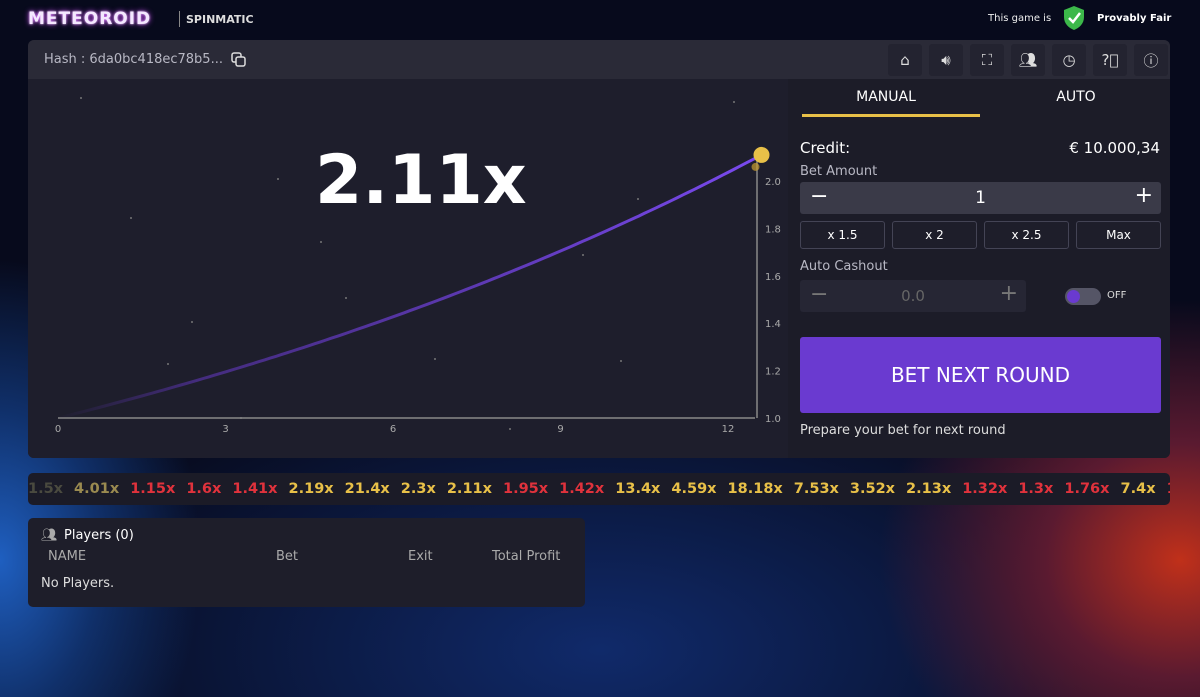 The height and width of the screenshot is (697, 1200). I want to click on shield-check-icon, so click(1074, 18).